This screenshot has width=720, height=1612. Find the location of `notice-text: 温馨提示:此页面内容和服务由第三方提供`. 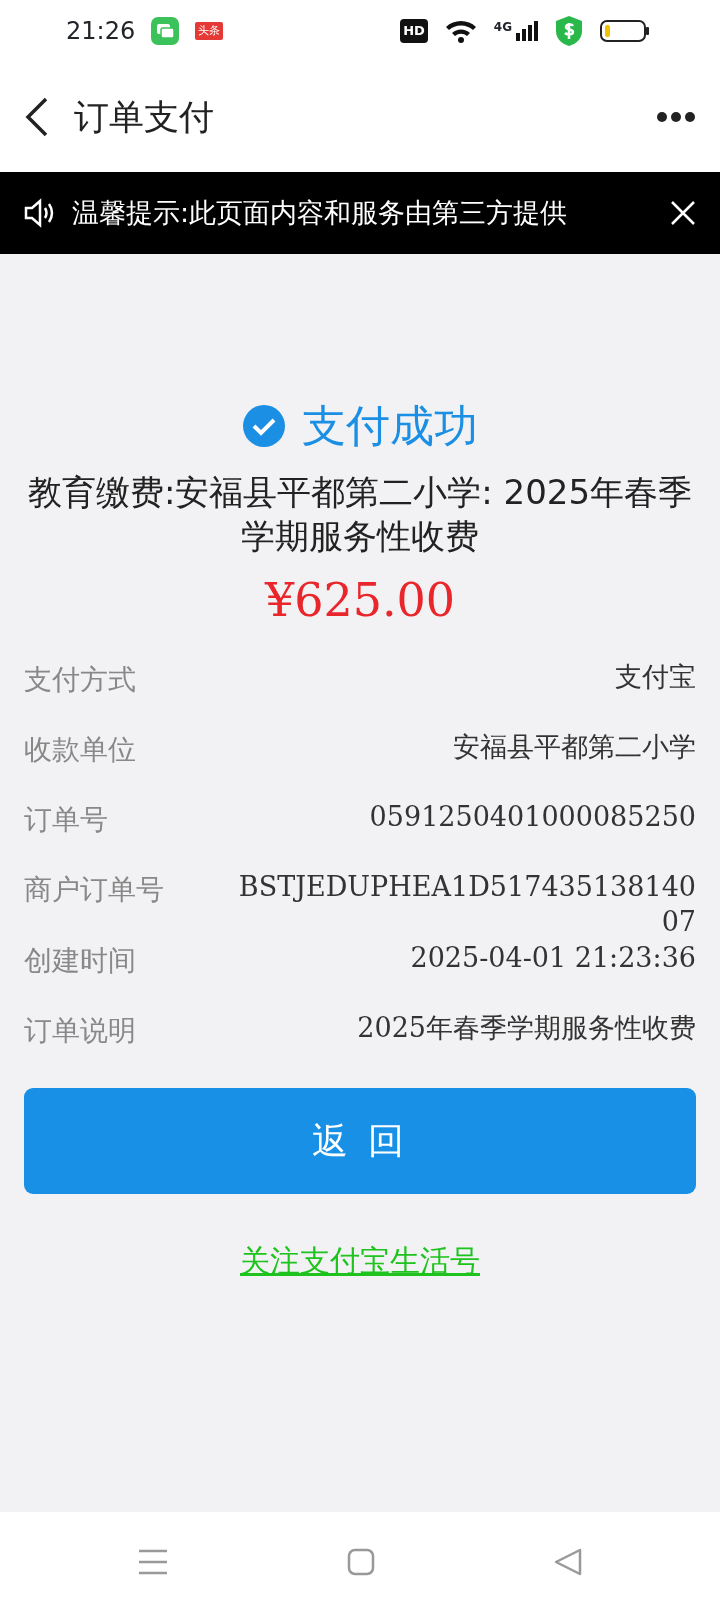

notice-text: 温馨提示:此页面内容和服务由第三方提供 is located at coordinates (320, 213).